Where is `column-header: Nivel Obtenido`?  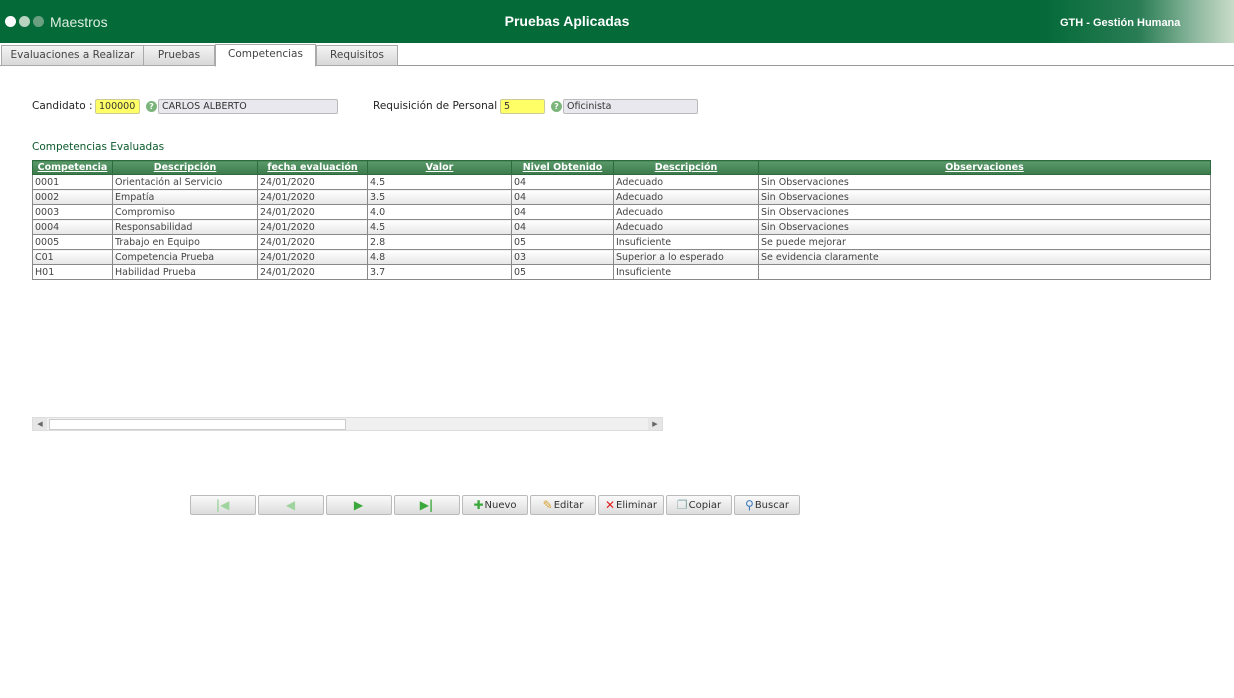 column-header: Nivel Obtenido is located at coordinates (562, 167).